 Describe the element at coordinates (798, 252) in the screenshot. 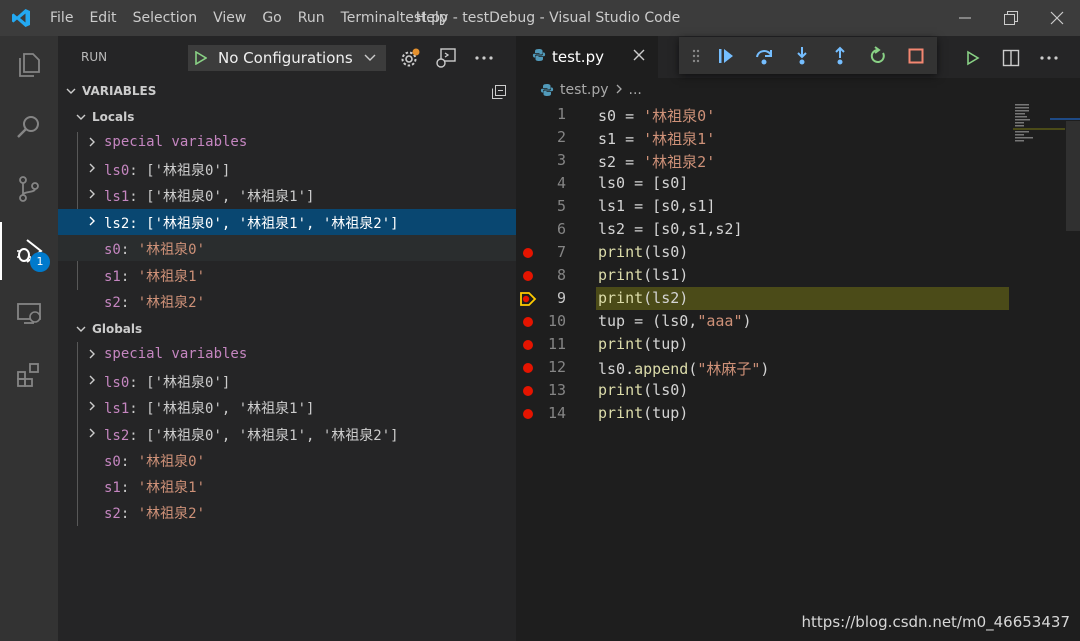

I see `code-line: 7 print(ls0)` at that location.